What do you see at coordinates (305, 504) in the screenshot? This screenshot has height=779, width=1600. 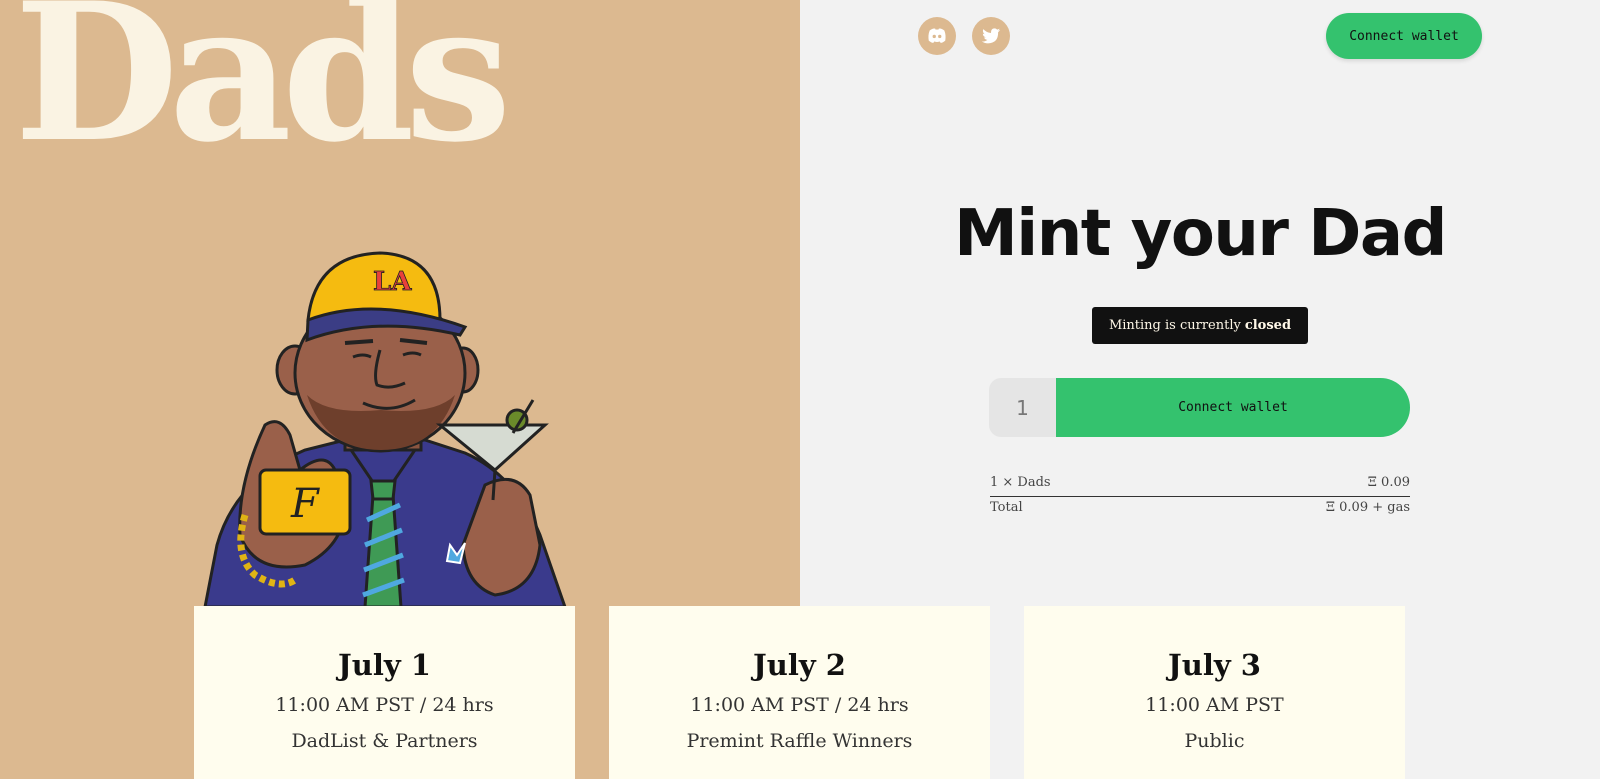 I see `card-logo: F` at bounding box center [305, 504].